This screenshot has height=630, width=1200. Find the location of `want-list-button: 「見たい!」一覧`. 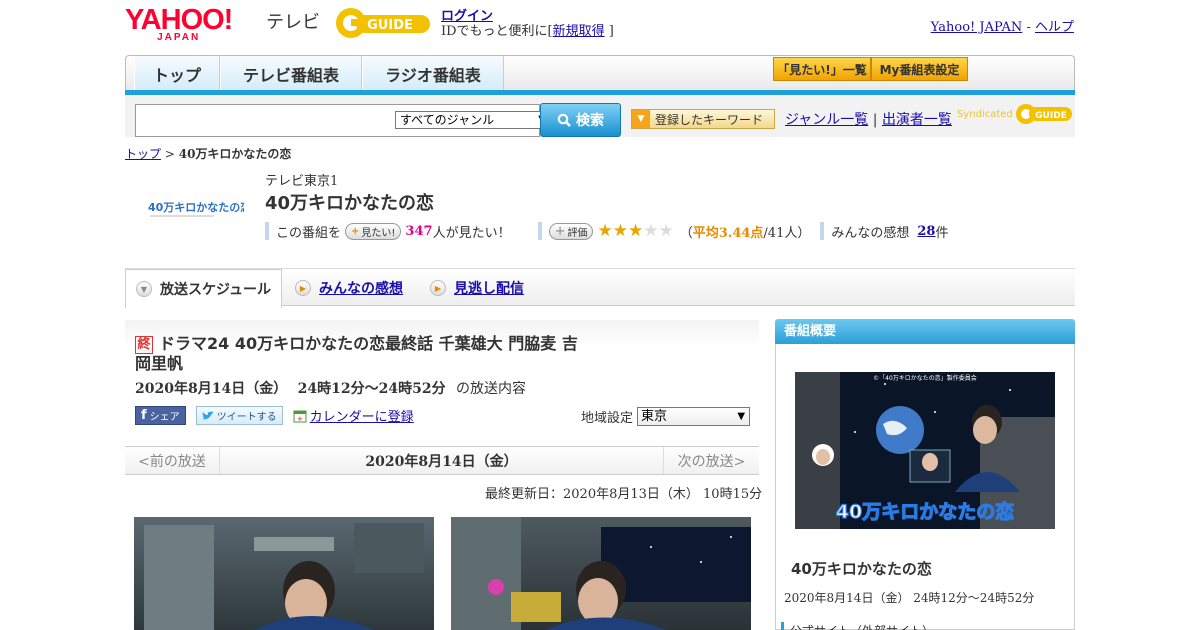

want-list-button: 「見たい!」一覧 is located at coordinates (822, 69).